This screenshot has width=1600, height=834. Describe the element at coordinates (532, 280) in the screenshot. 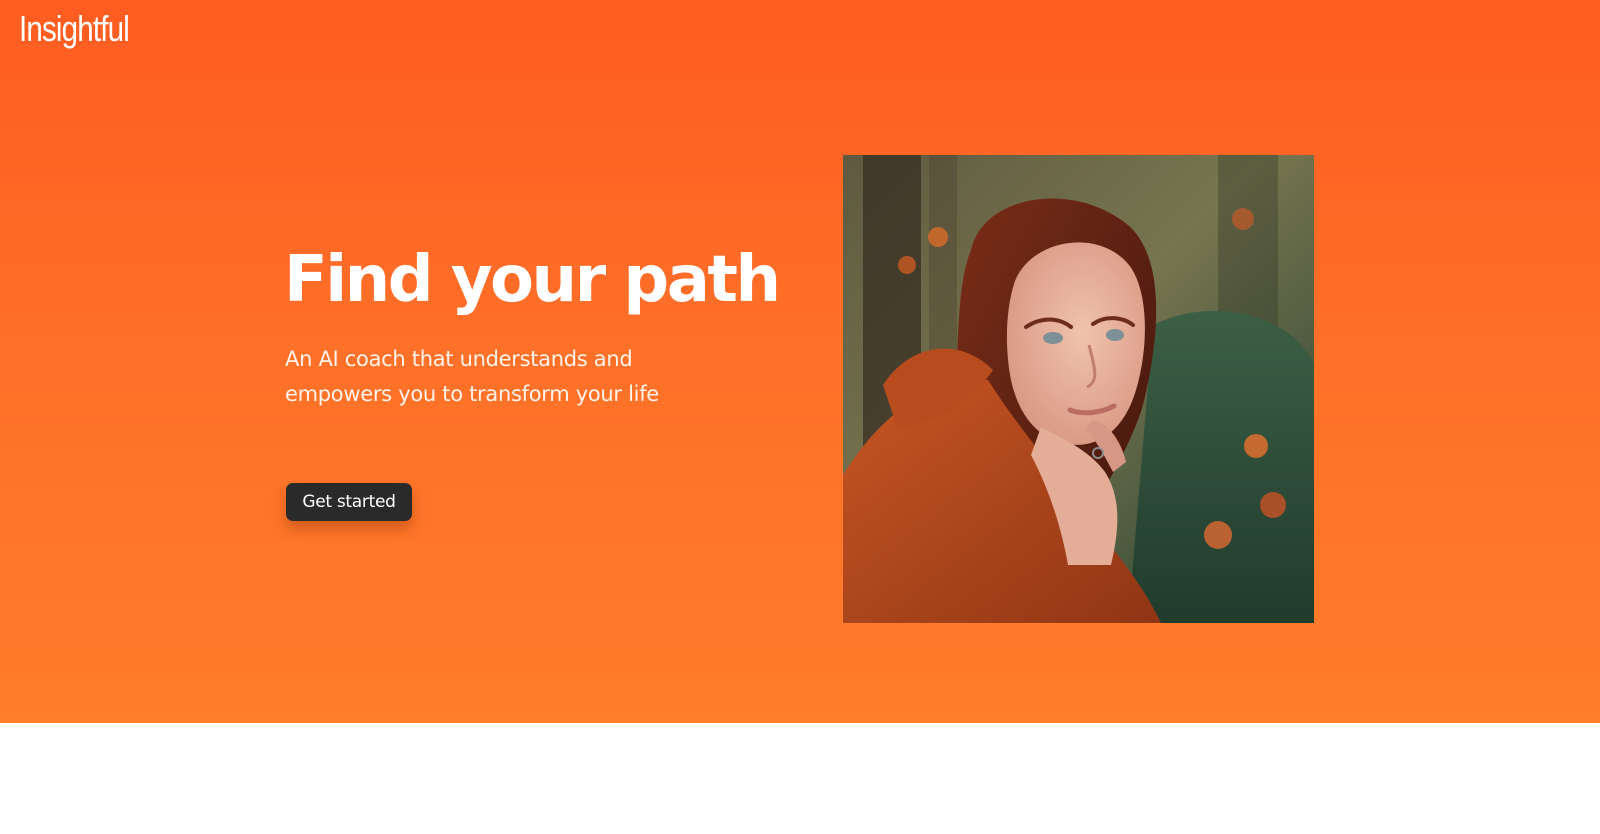

I see `hero-headline: Find your path` at that location.